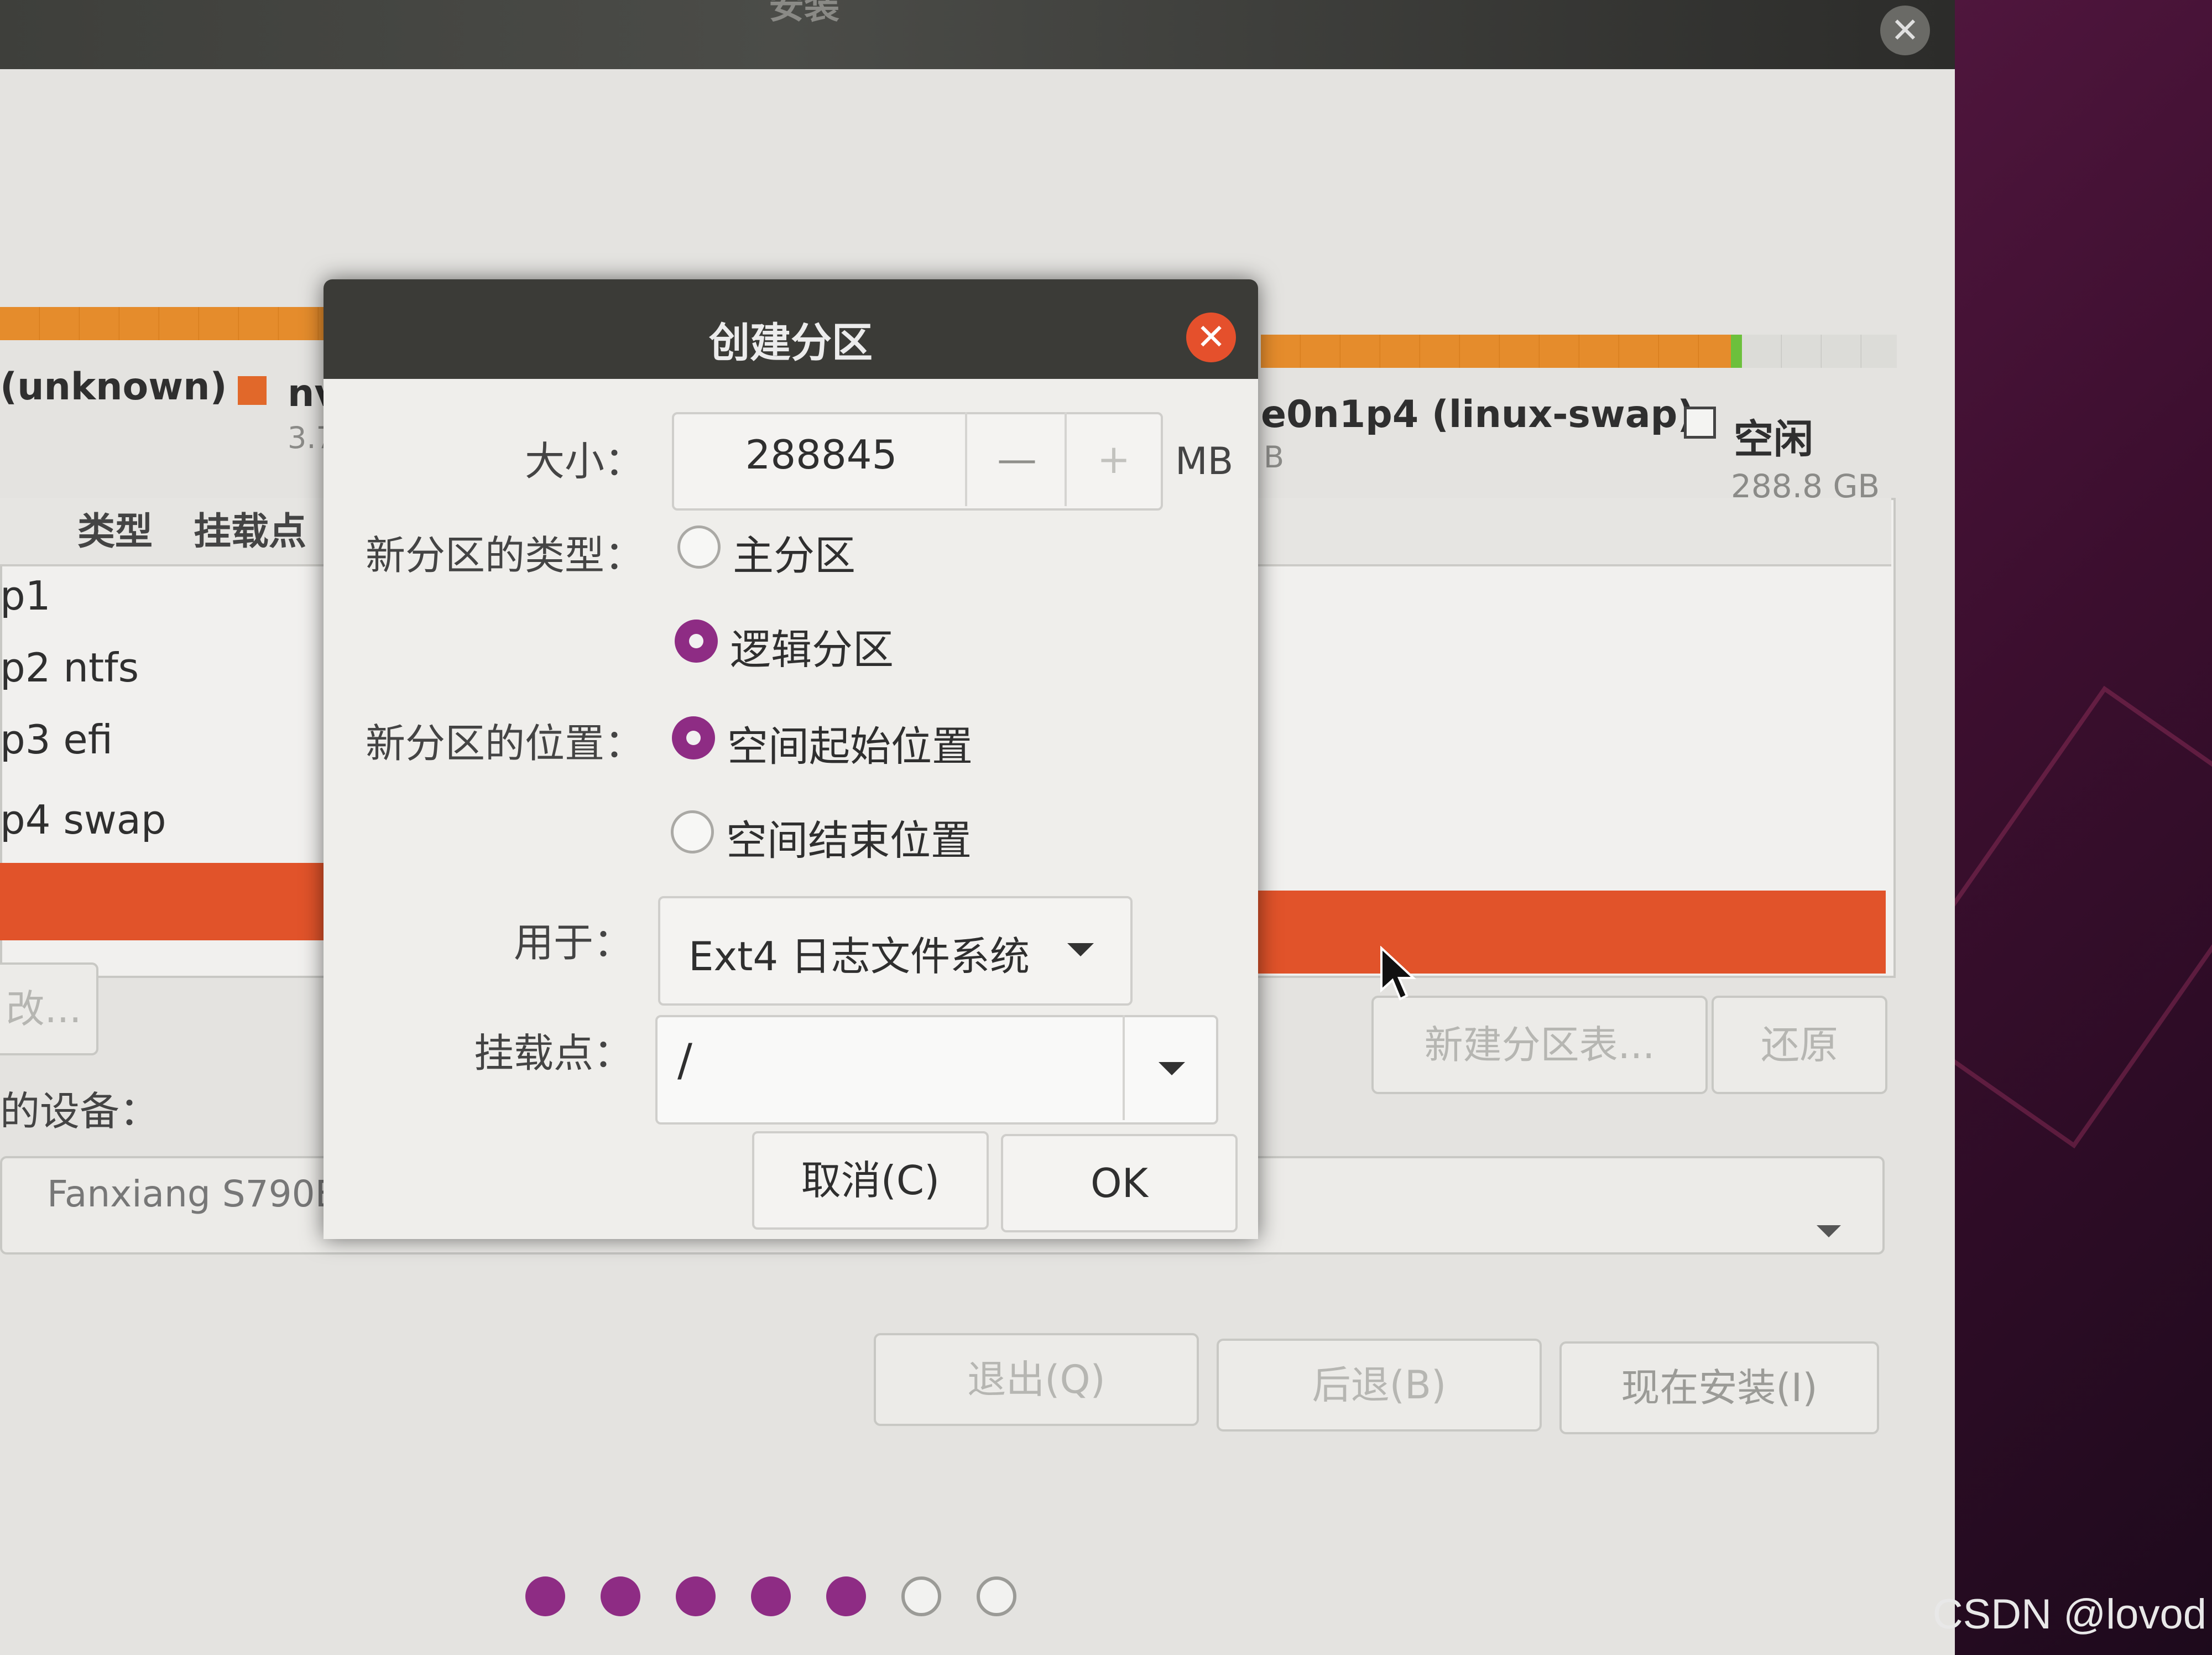  What do you see at coordinates (1905, 30) in the screenshot?
I see `window-close-icon: ✕` at bounding box center [1905, 30].